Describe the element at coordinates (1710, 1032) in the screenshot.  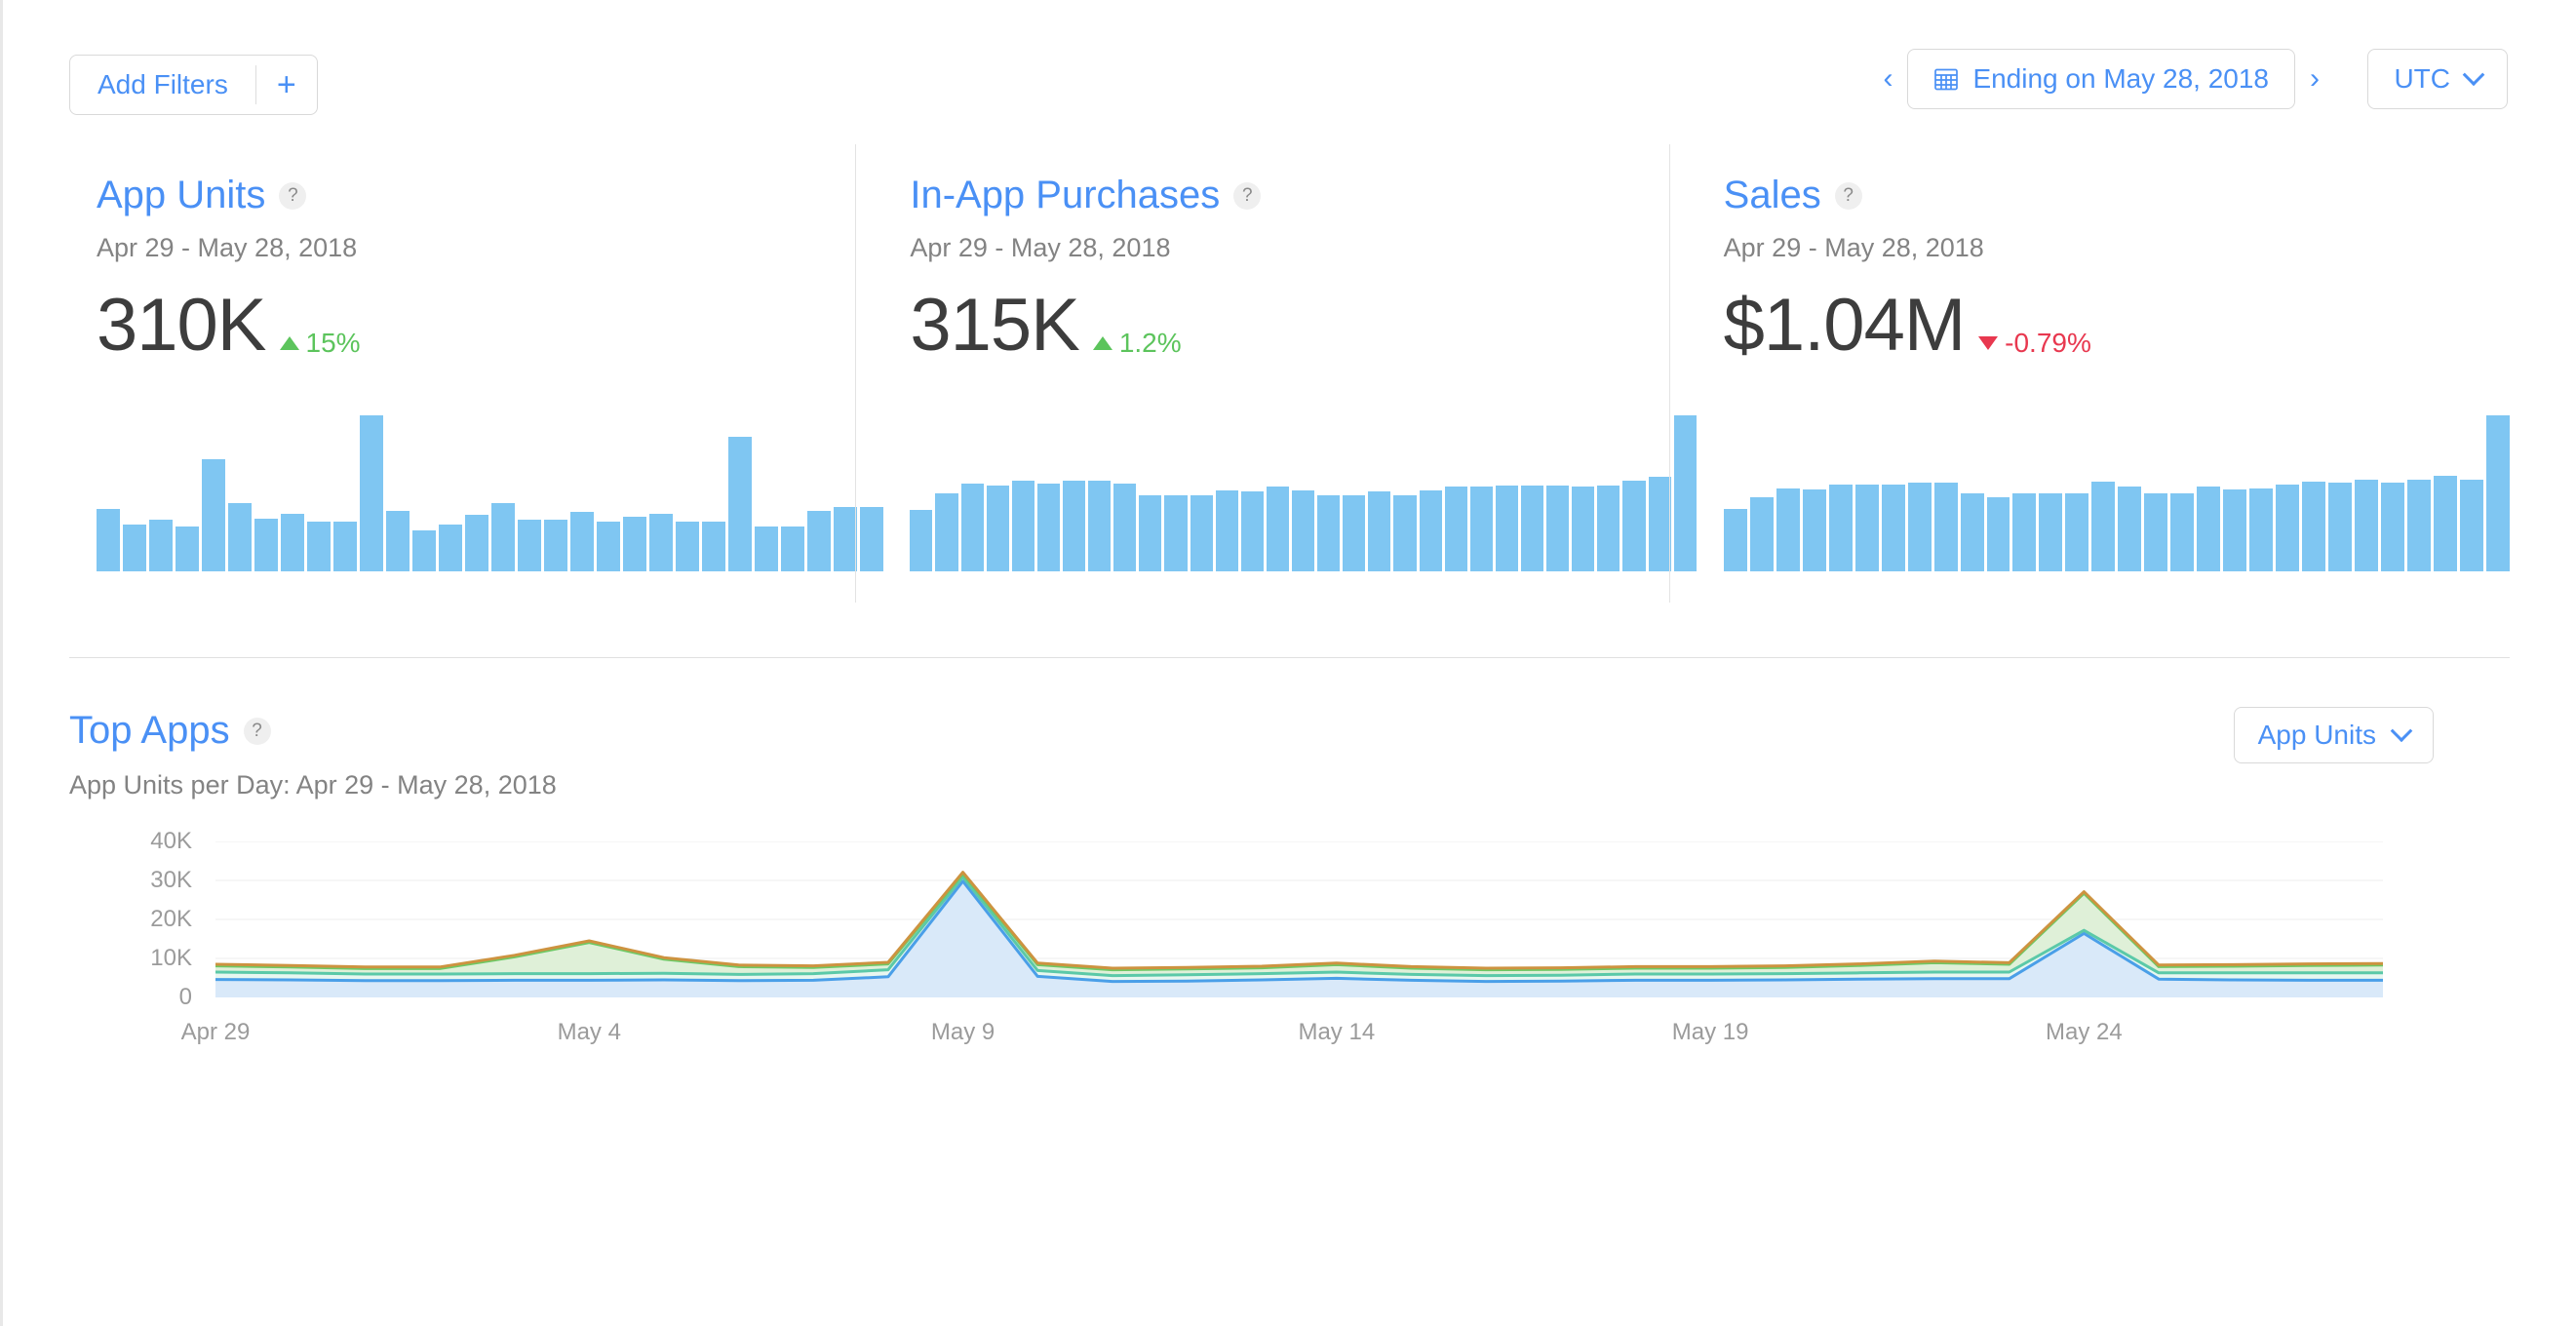
I see `x-axis-tick-label: May 19` at that location.